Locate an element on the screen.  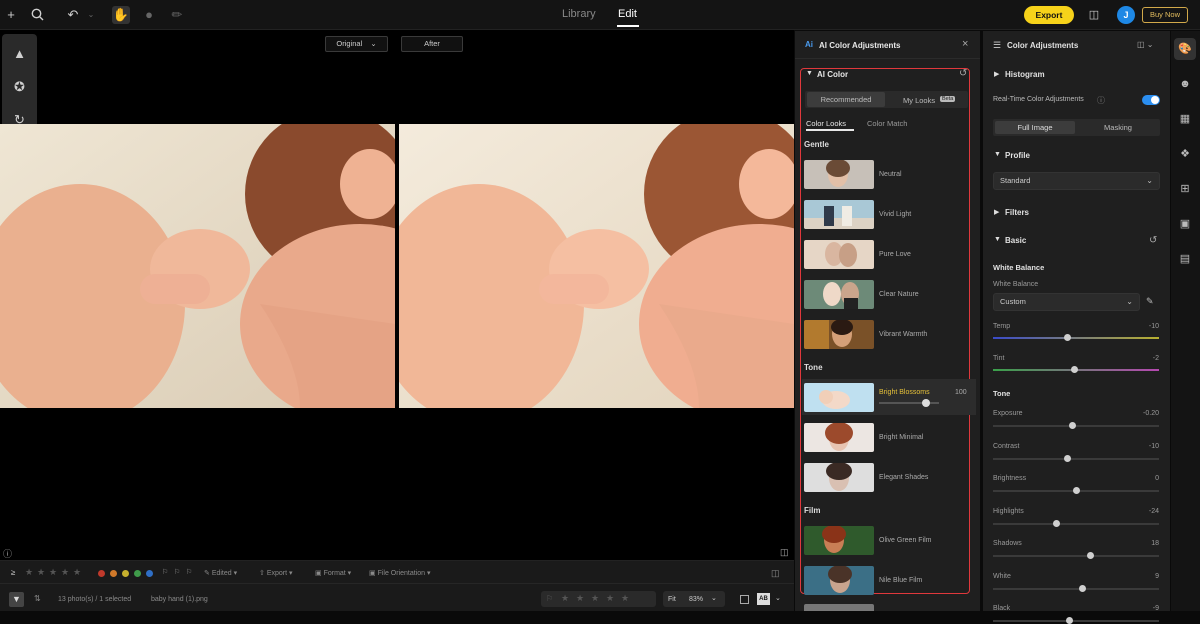
subtab-color-match: Color Match is located at coordinates (887, 123).